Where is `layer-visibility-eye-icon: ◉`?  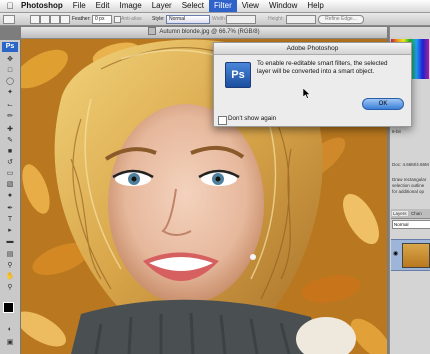 layer-visibility-eye-icon: ◉ is located at coordinates (395, 253).